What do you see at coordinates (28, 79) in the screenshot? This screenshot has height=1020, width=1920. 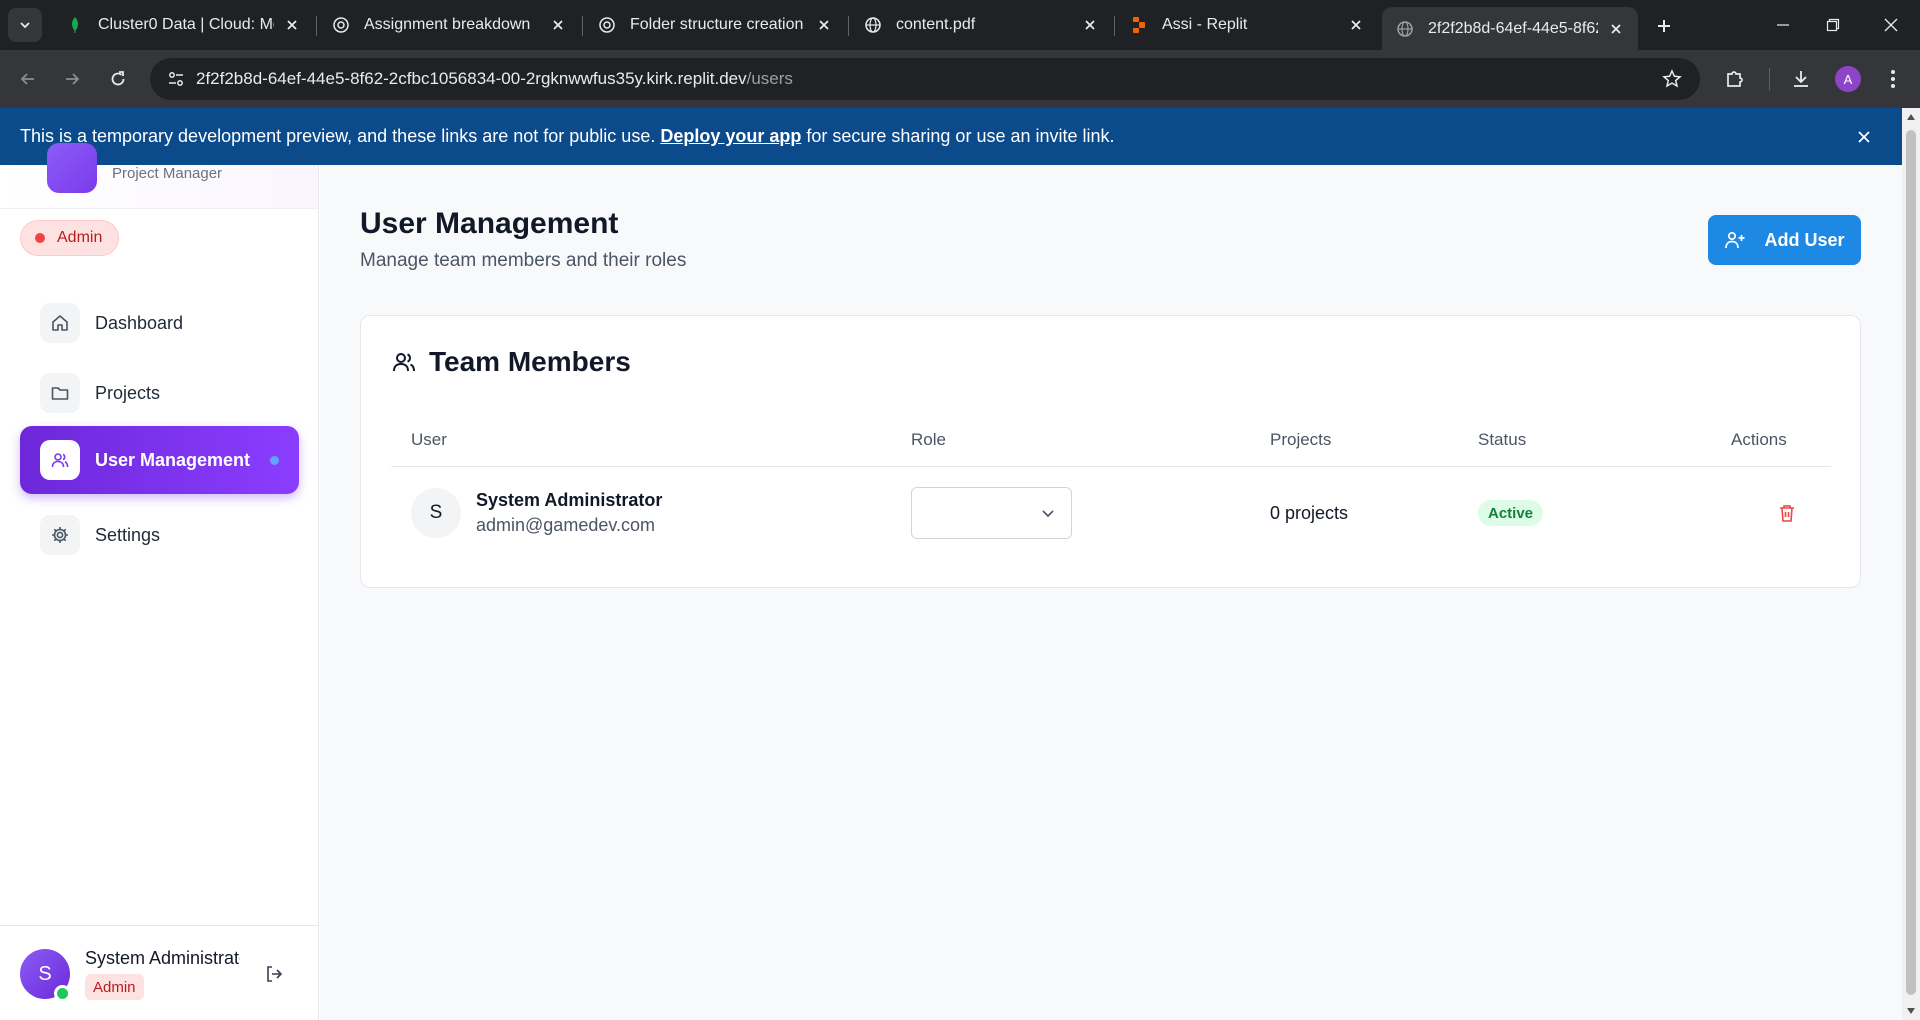 I see `back-button` at bounding box center [28, 79].